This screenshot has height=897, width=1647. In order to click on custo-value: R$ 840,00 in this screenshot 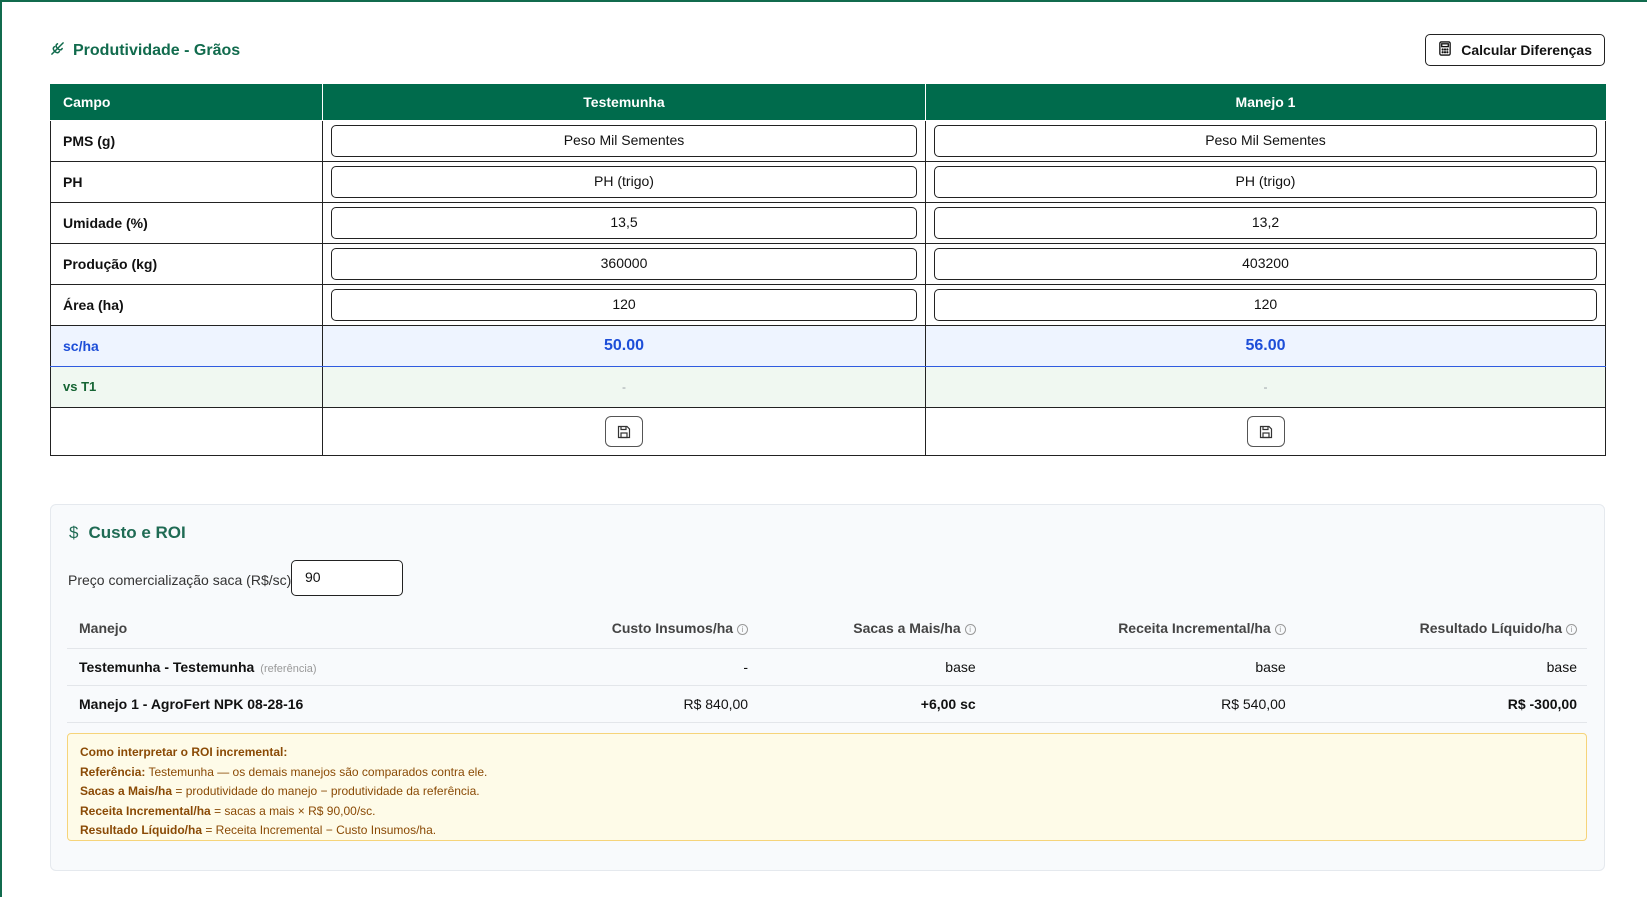, I will do `click(637, 704)`.